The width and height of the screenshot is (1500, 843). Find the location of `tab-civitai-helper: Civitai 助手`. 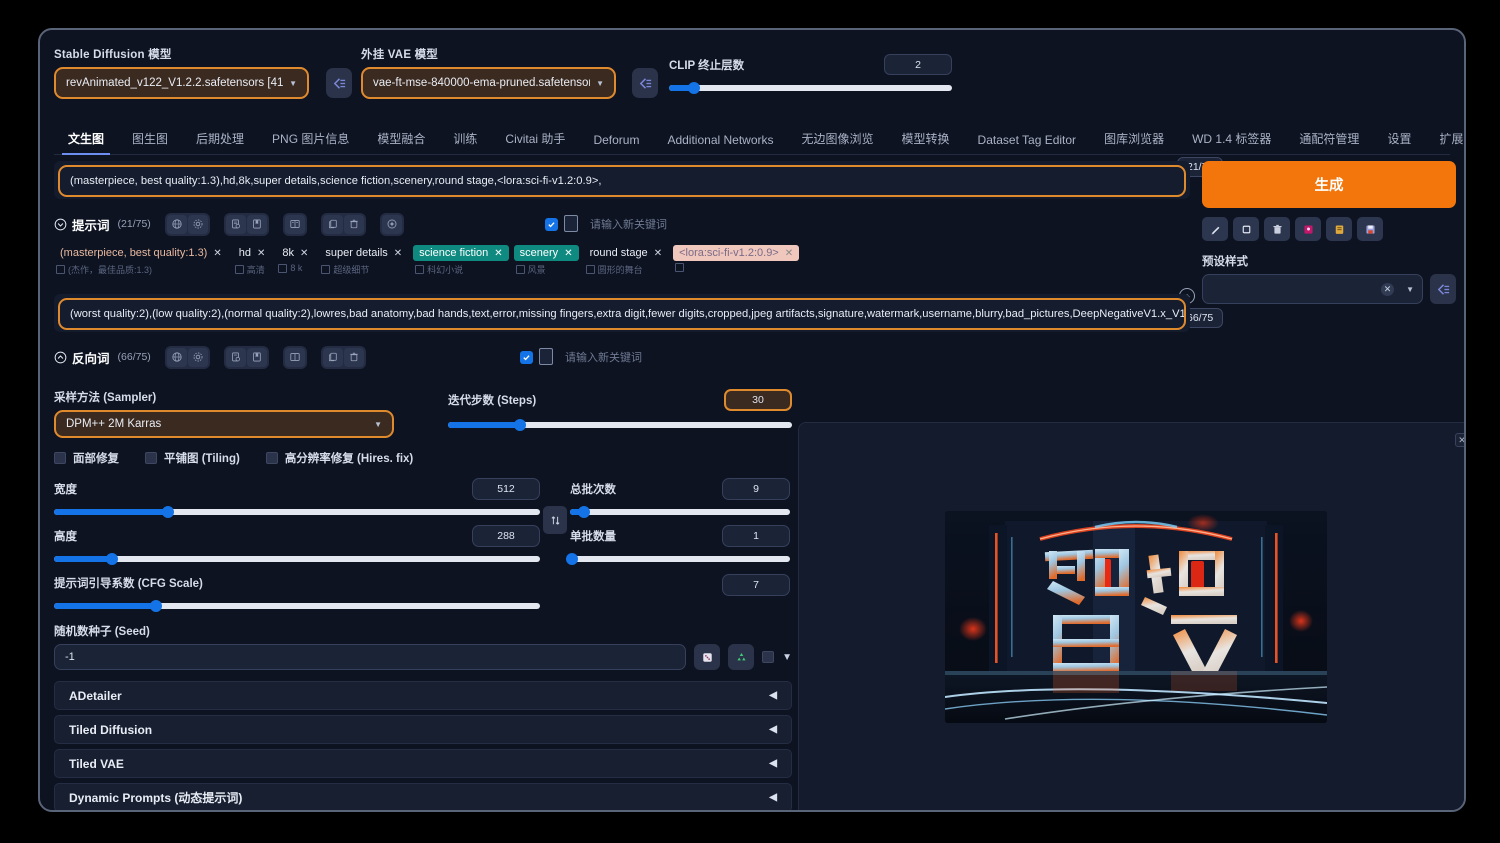

tab-civitai-helper: Civitai 助手 is located at coordinates (535, 142).